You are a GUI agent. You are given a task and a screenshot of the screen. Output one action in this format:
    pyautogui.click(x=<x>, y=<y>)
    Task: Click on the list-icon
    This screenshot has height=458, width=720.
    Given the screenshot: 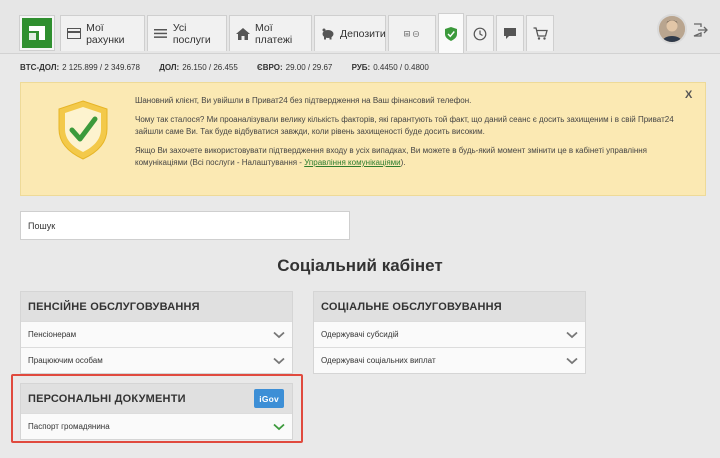 What is the action you would take?
    pyautogui.click(x=161, y=34)
    